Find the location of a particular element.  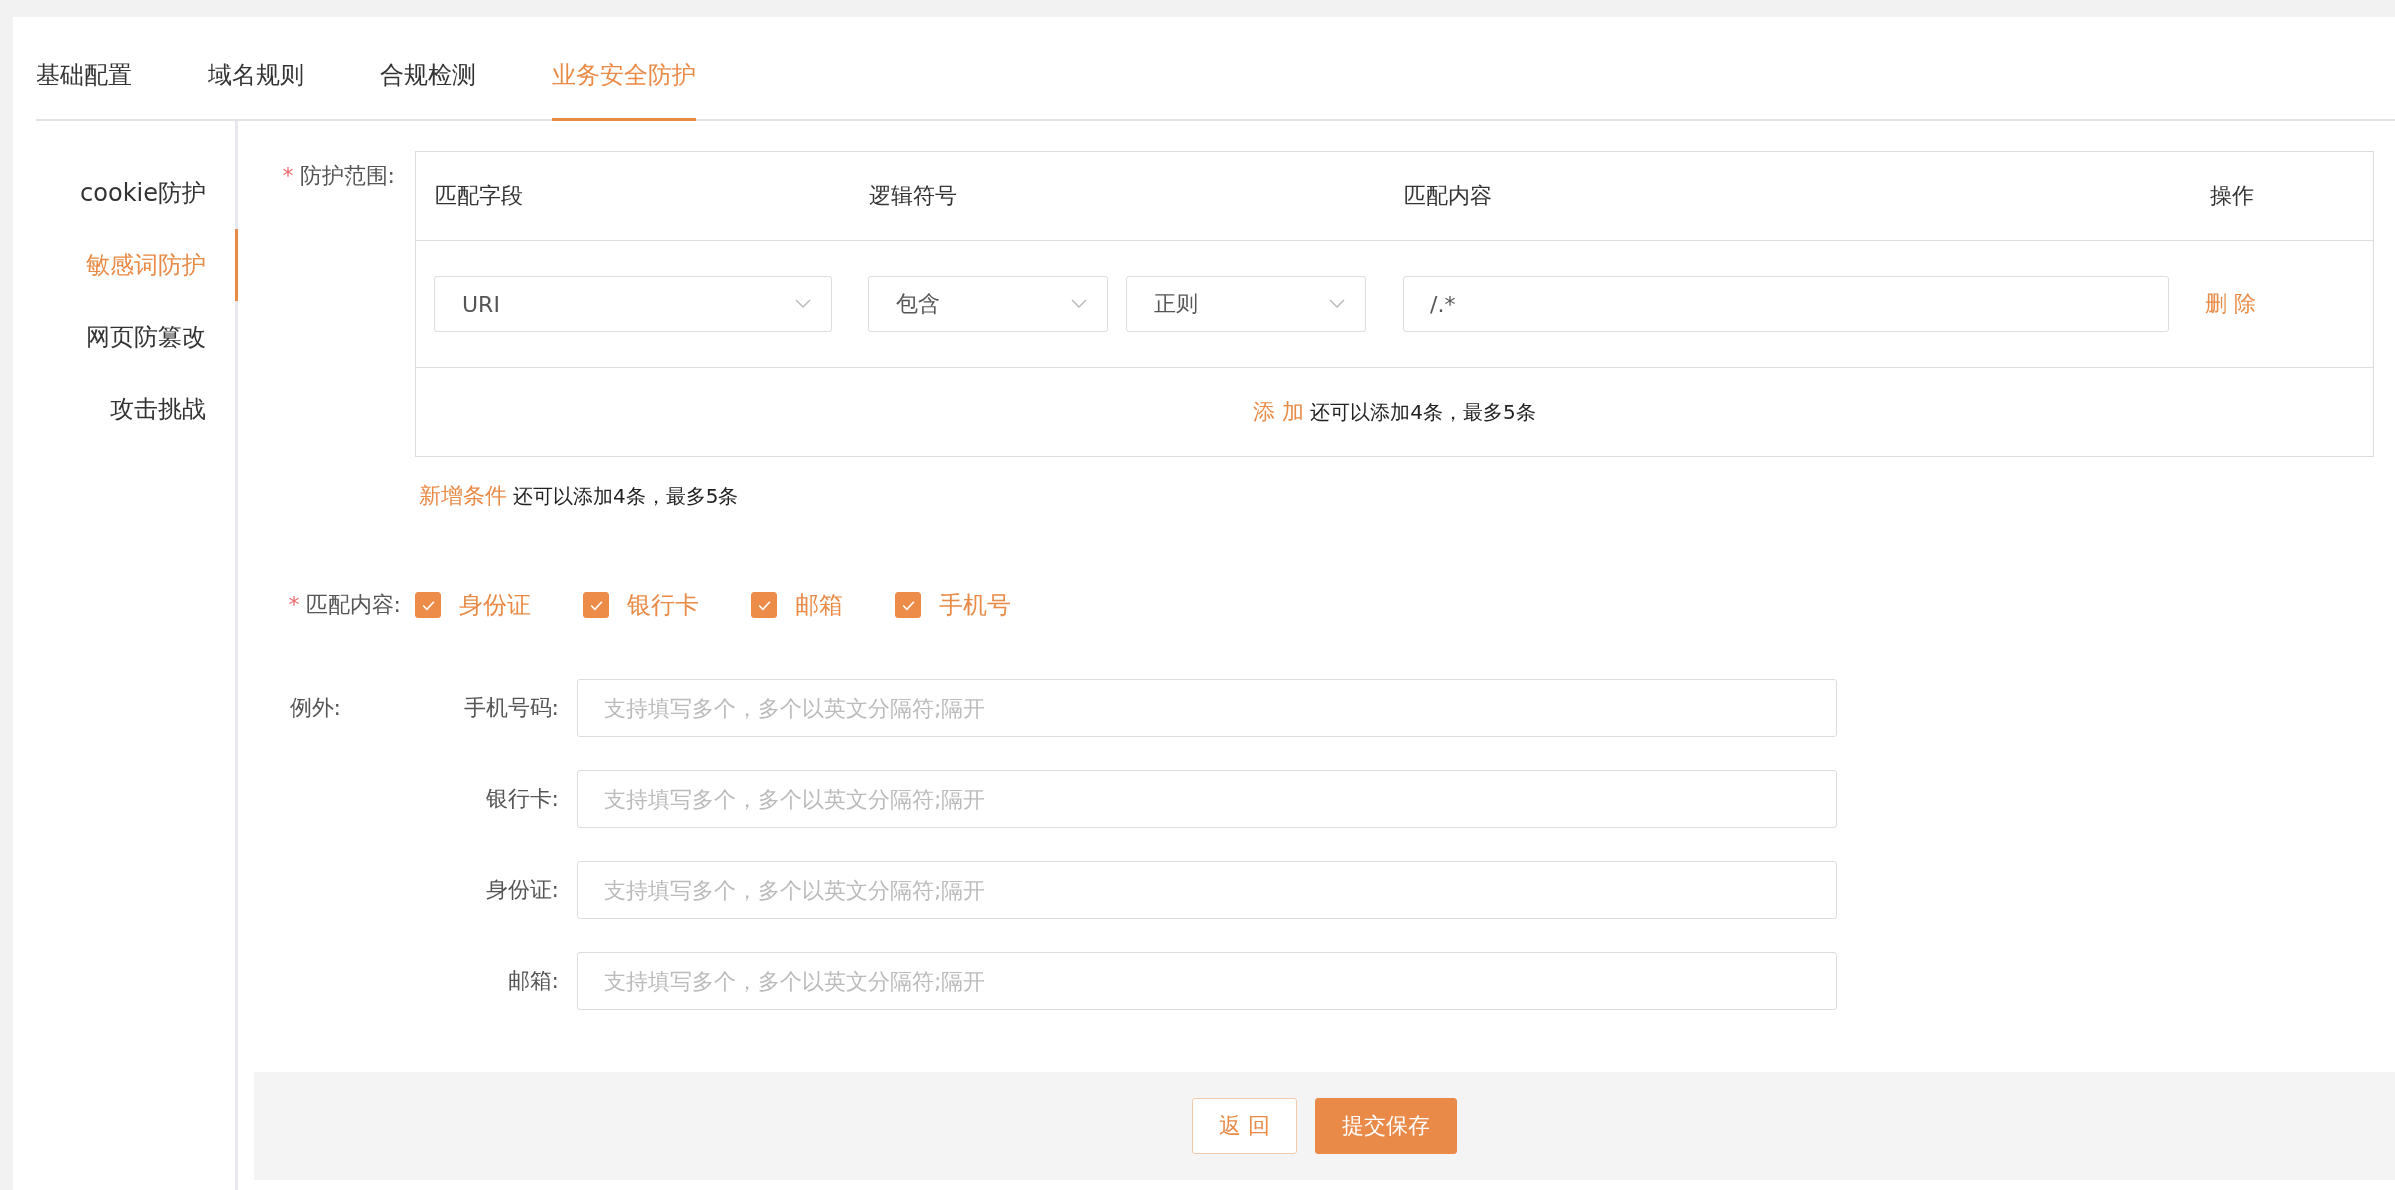

checkbox-label: 邮箱 is located at coordinates (819, 605).